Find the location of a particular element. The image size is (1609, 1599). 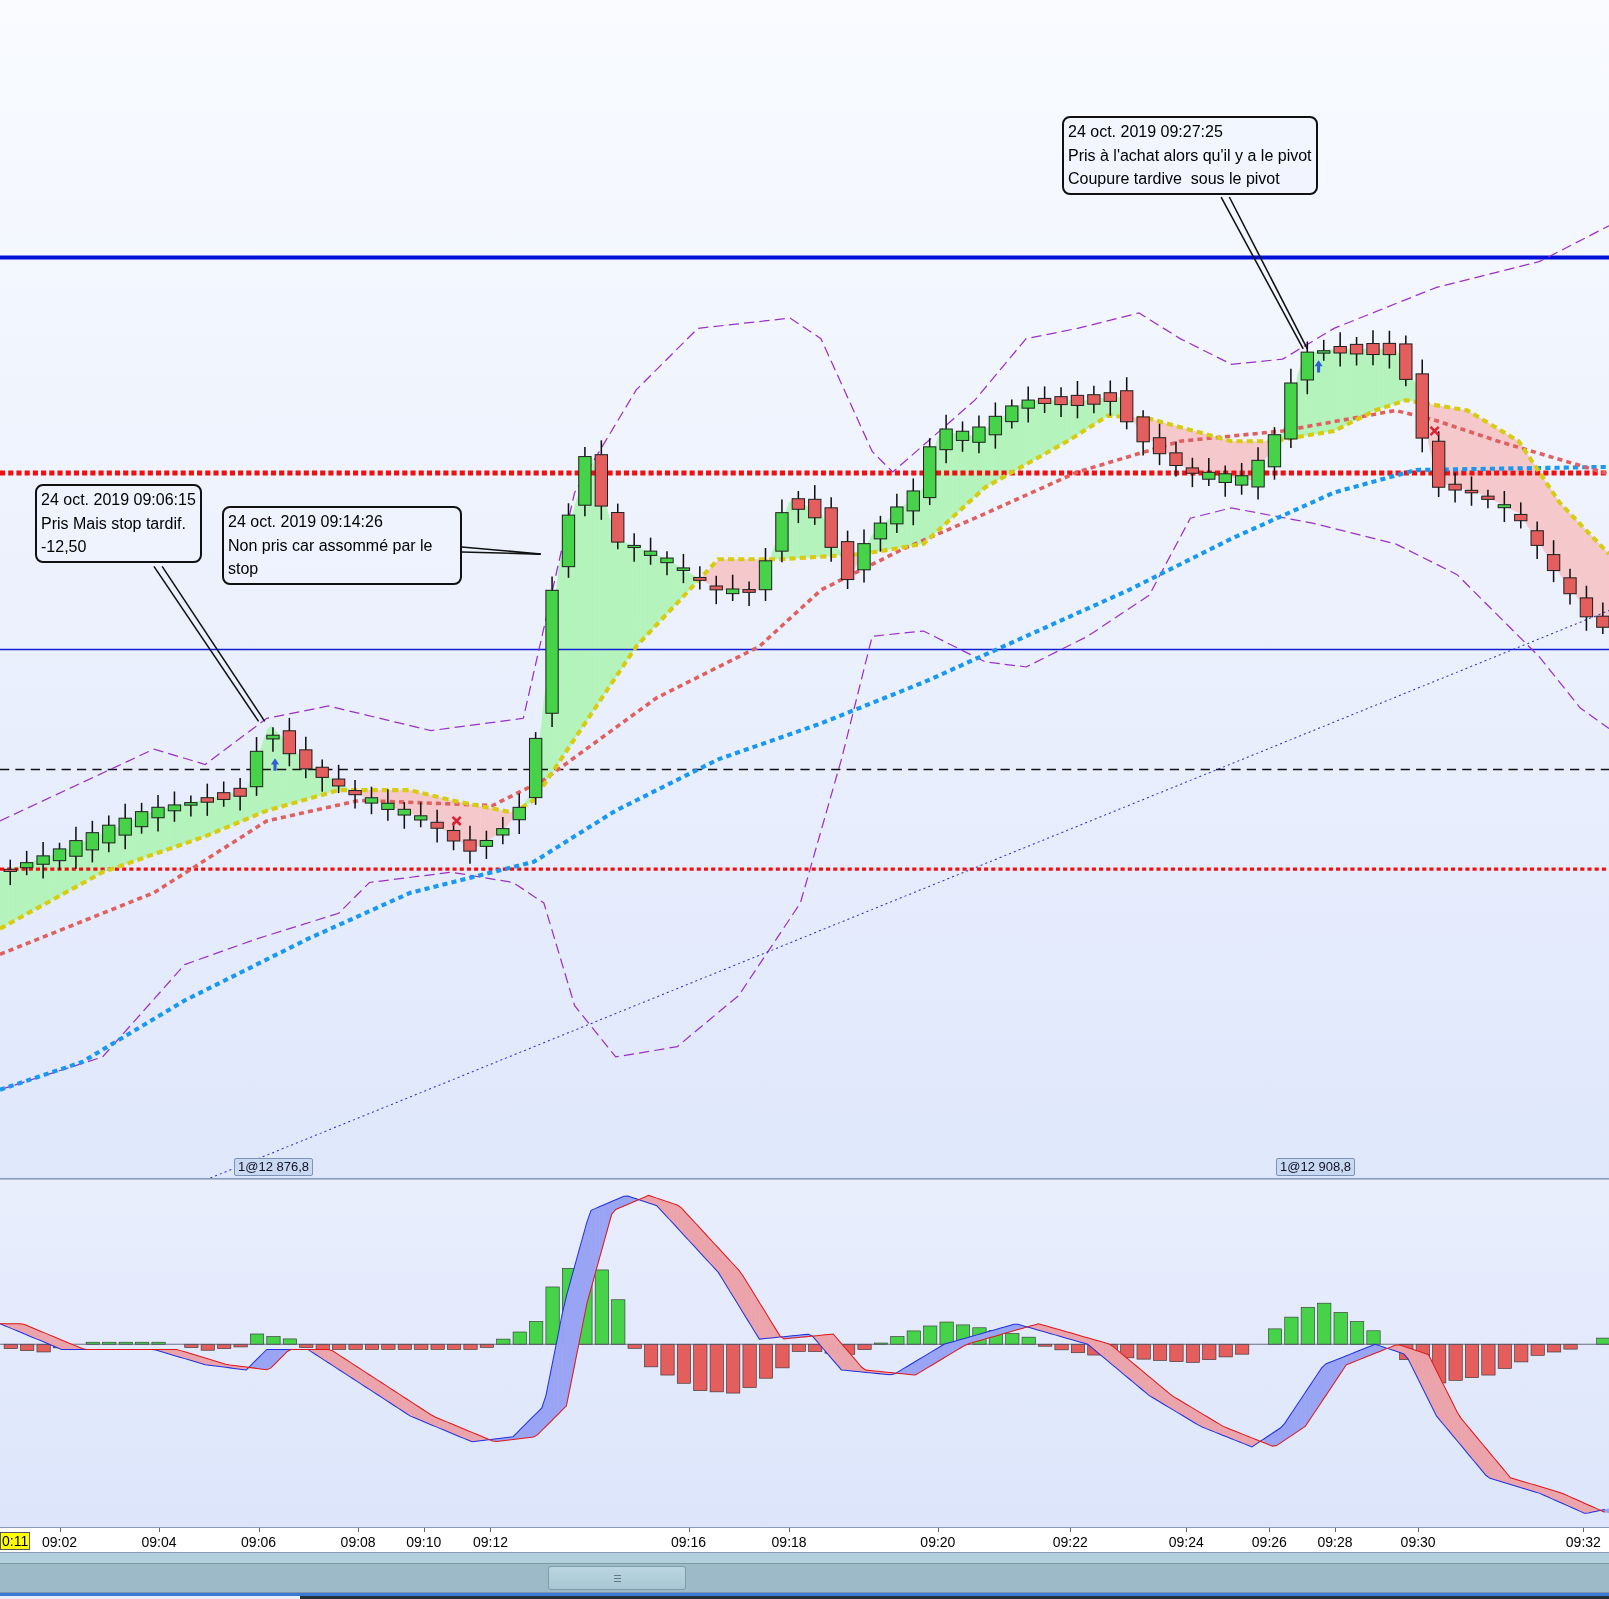

time-label: 09:32 is located at coordinates (1583, 1542).